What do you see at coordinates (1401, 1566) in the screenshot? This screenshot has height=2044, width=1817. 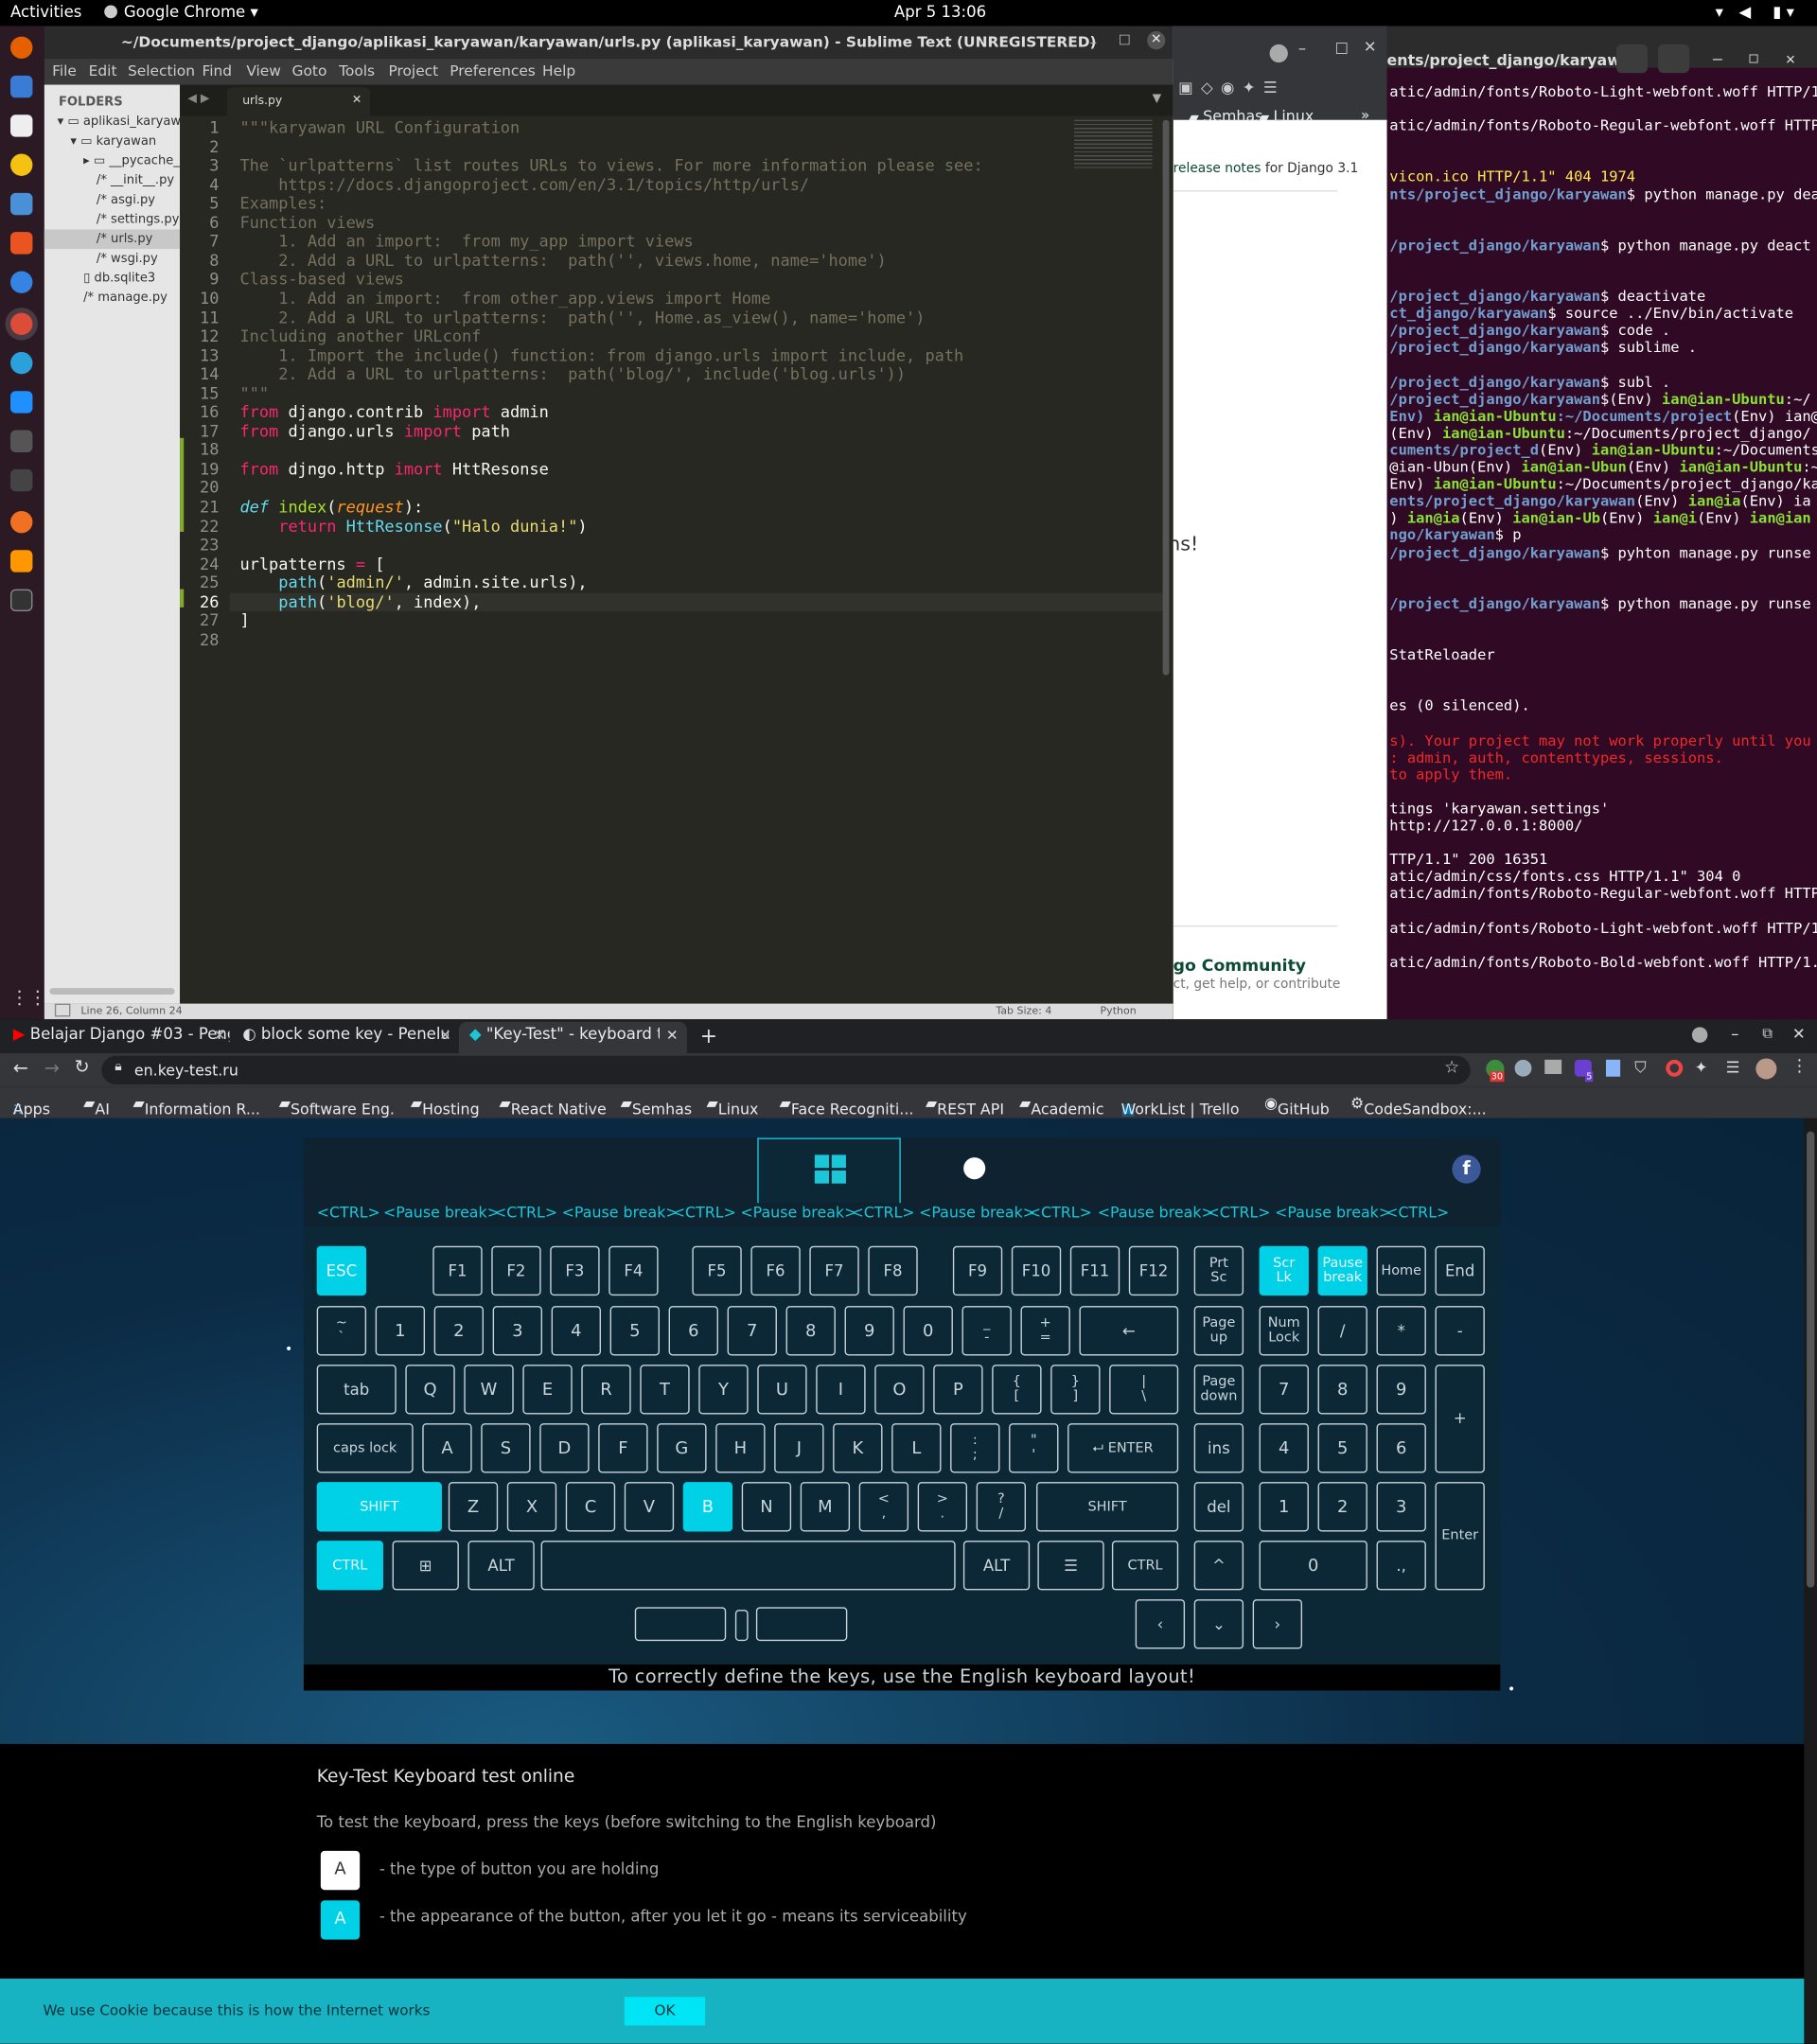 I see `key-num-decimal: .,` at bounding box center [1401, 1566].